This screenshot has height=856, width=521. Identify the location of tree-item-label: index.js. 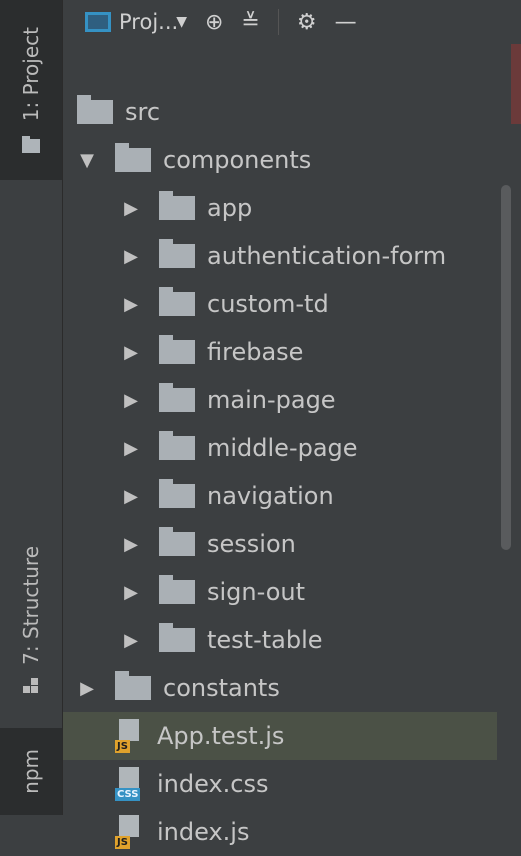
(203, 832).